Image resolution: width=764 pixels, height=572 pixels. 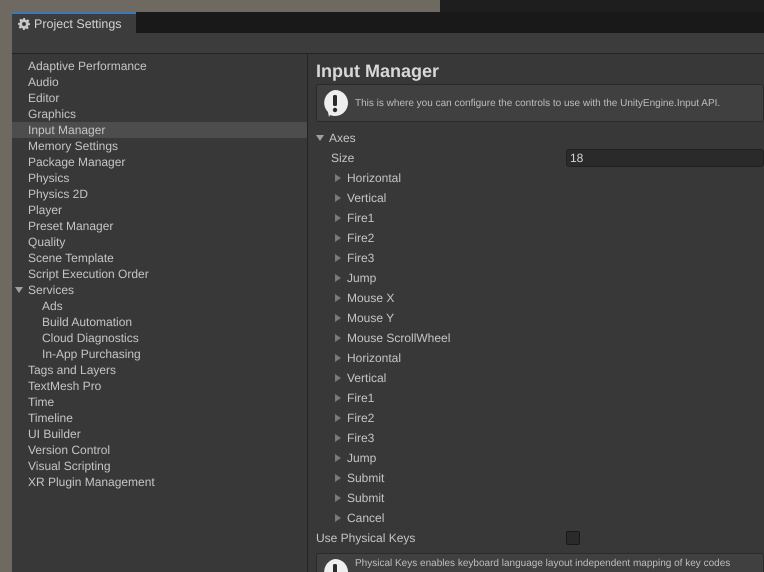 I want to click on panel-title: Input Manager, so click(x=378, y=71).